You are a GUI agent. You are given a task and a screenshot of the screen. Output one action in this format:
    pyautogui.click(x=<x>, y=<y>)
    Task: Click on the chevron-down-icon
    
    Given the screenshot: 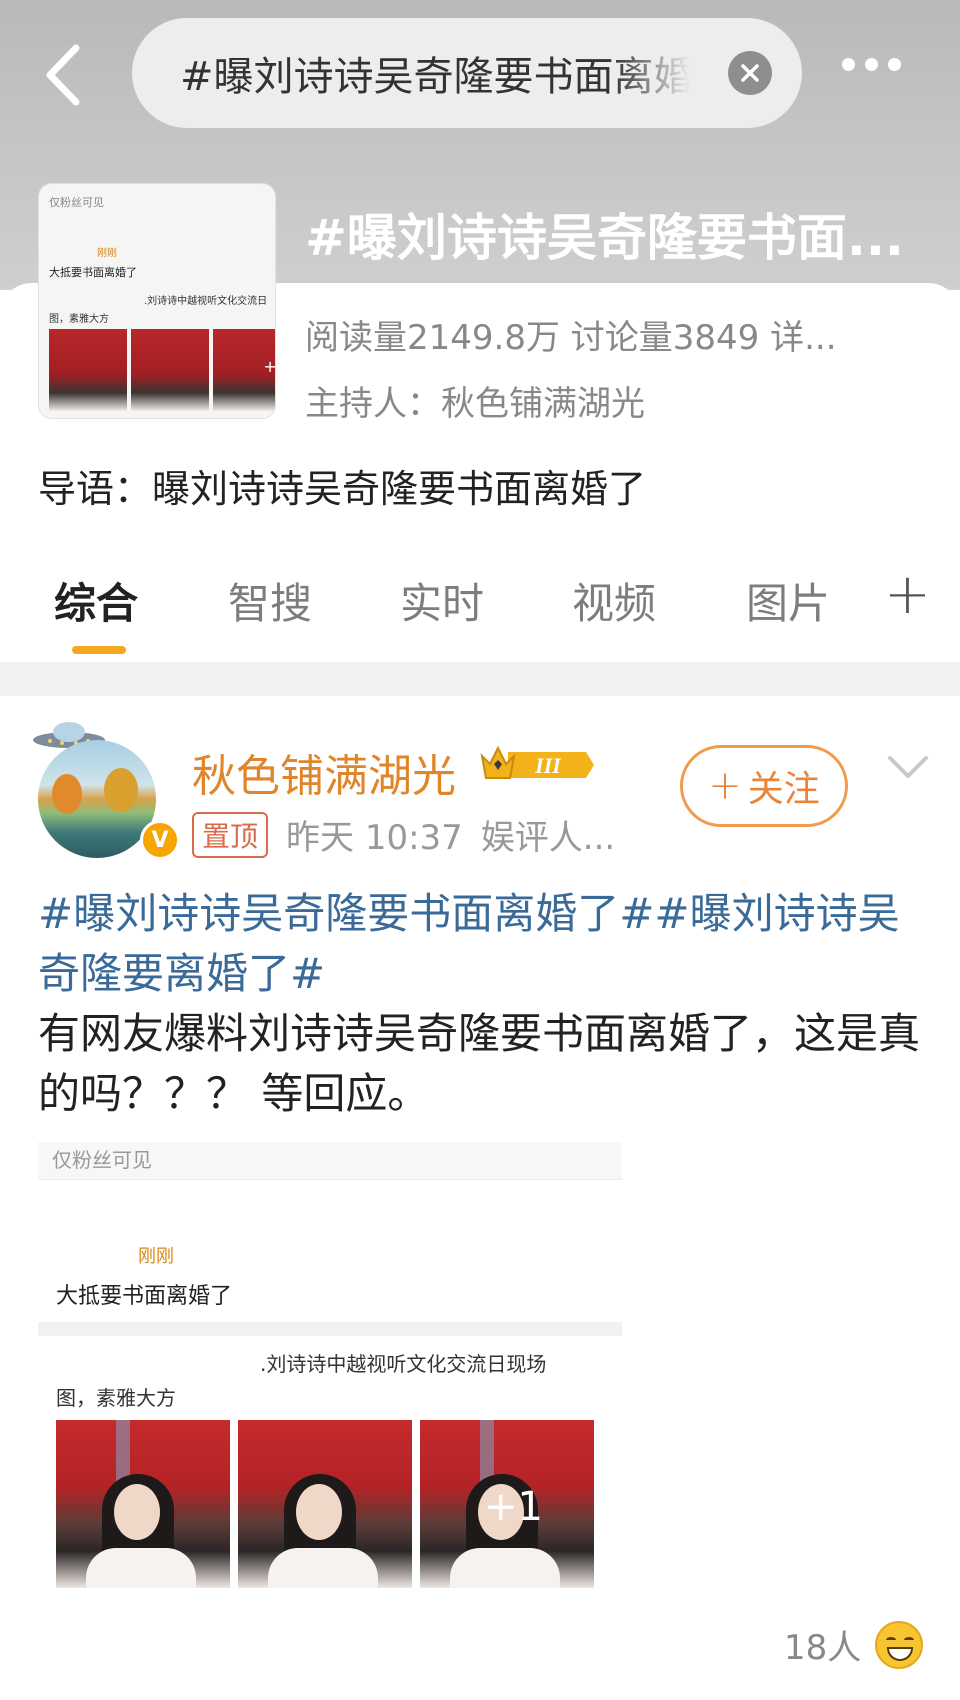 What is the action you would take?
    pyautogui.click(x=908, y=767)
    